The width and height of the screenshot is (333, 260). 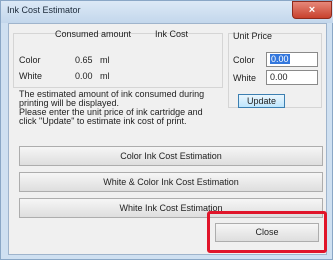 What do you see at coordinates (31, 76) in the screenshot?
I see `row-white-label: White` at bounding box center [31, 76].